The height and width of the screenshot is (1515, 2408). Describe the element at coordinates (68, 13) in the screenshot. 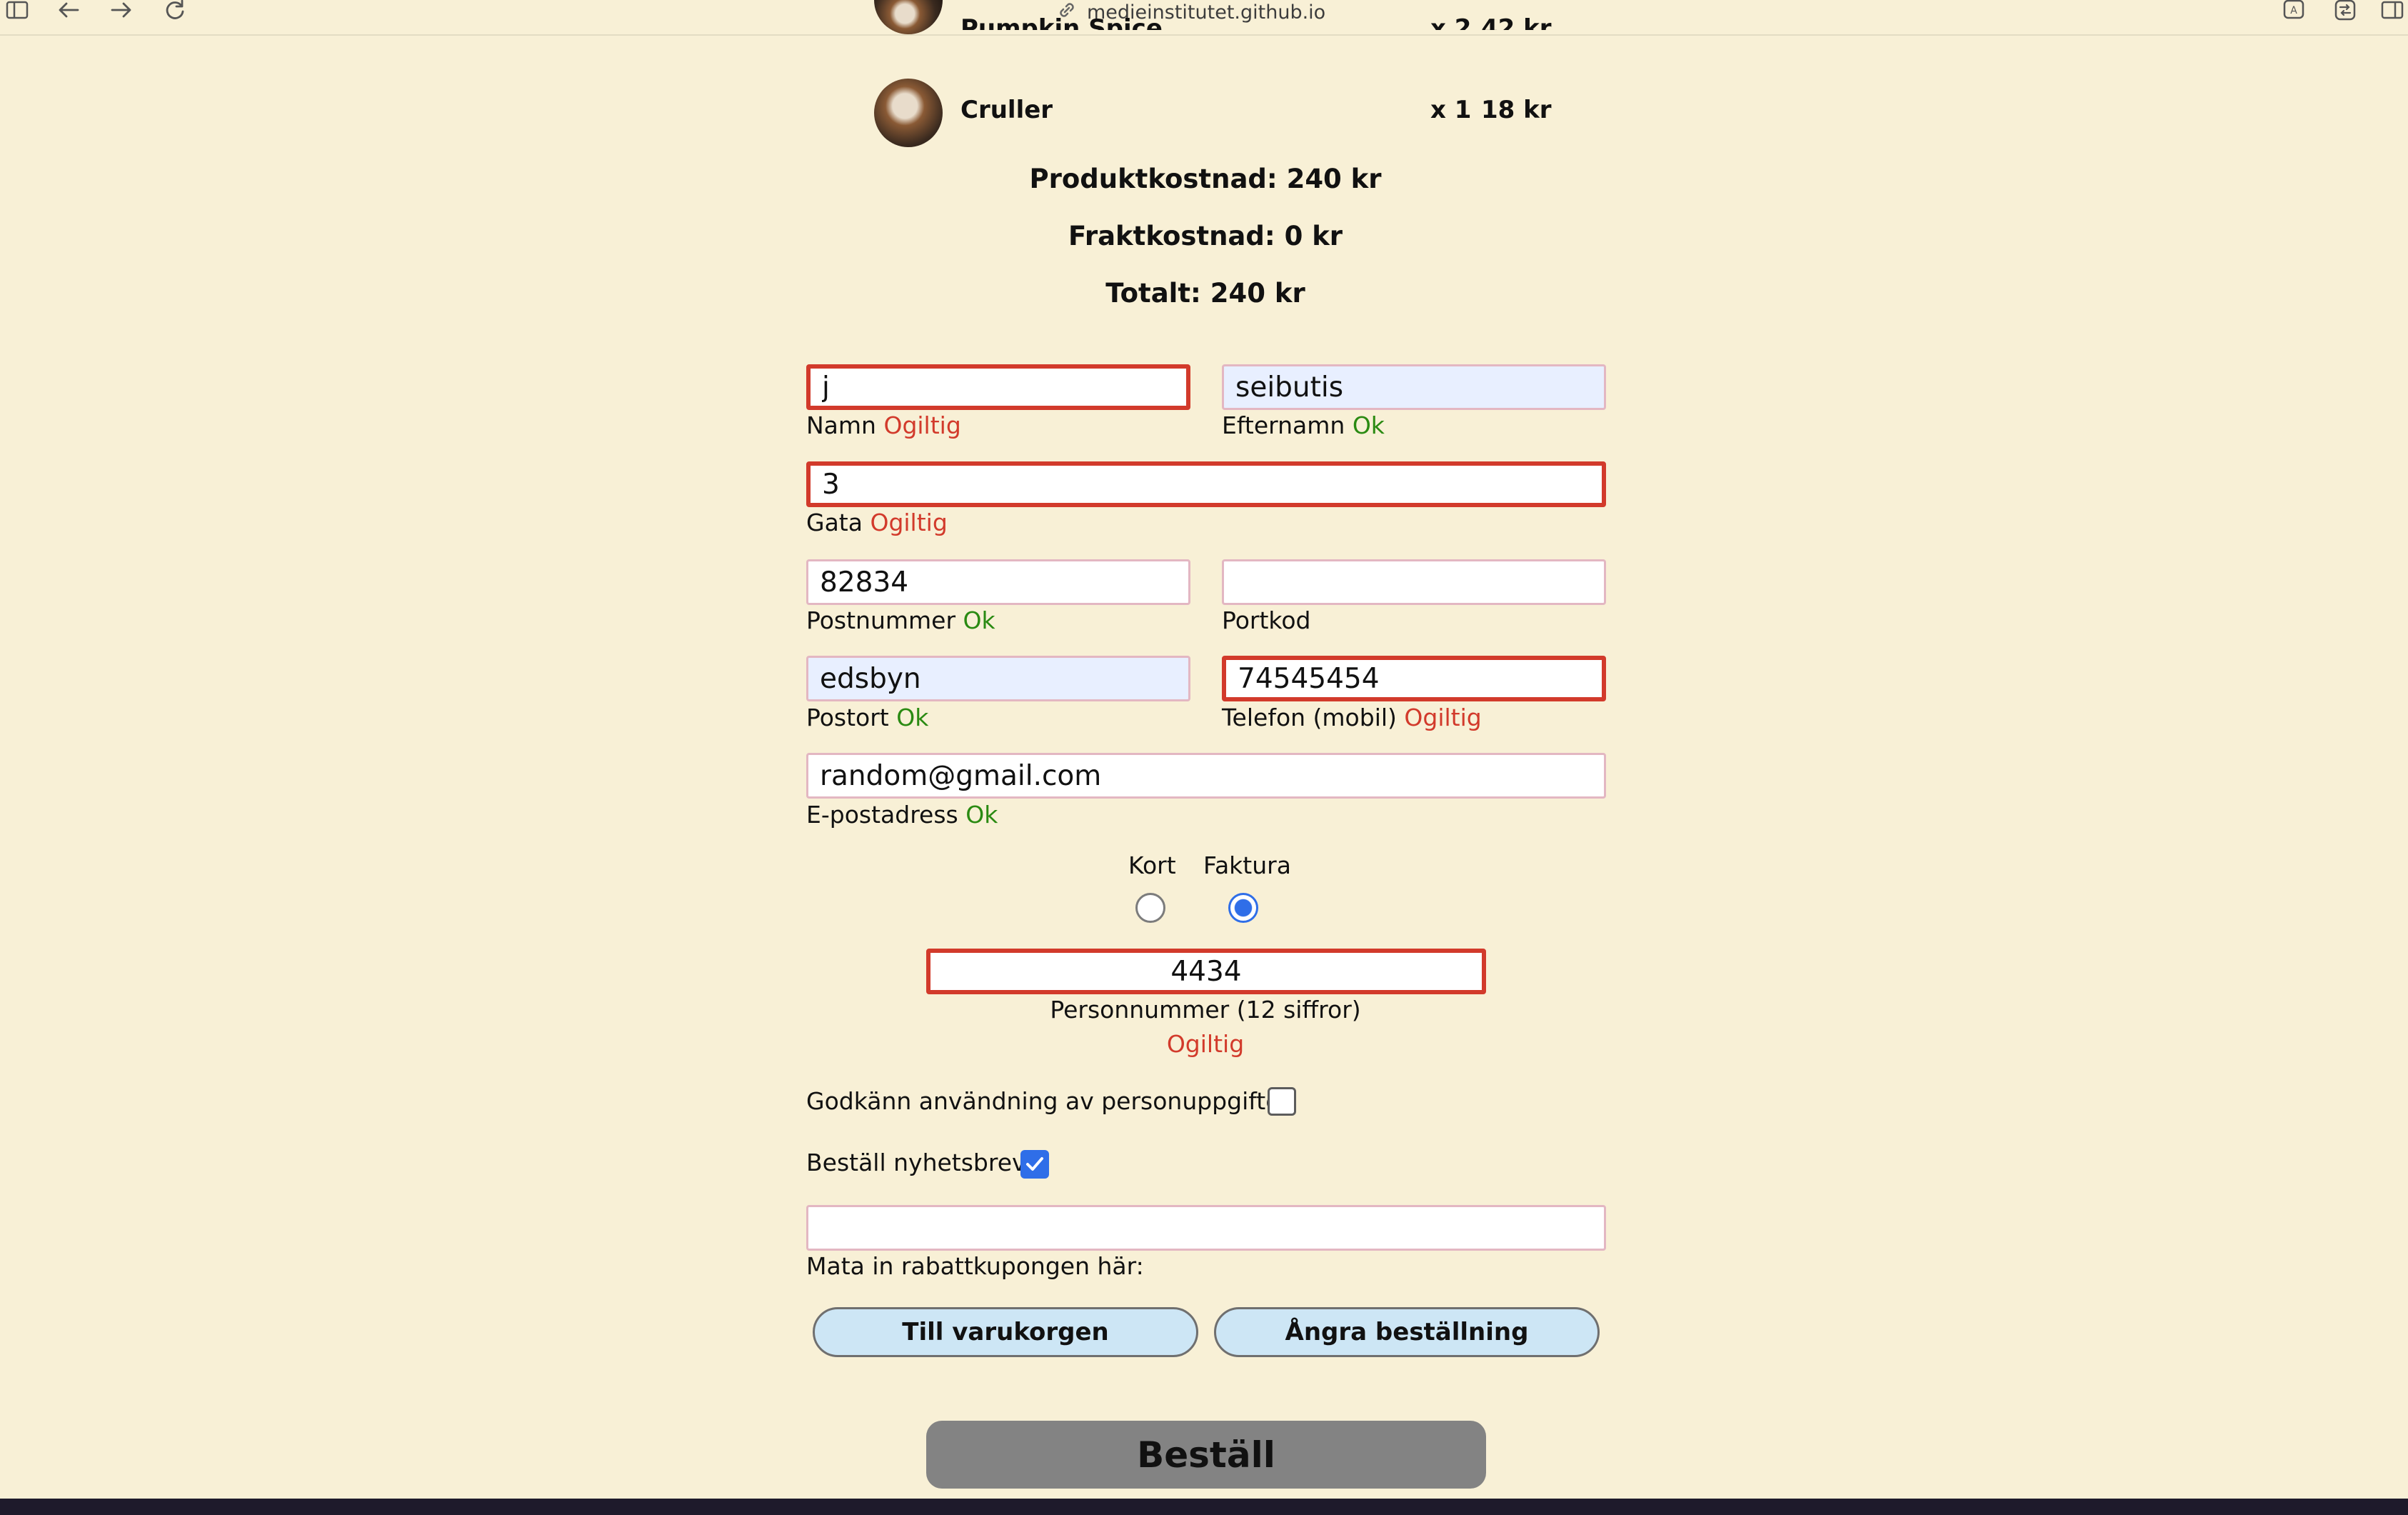

I see `back-icon` at that location.